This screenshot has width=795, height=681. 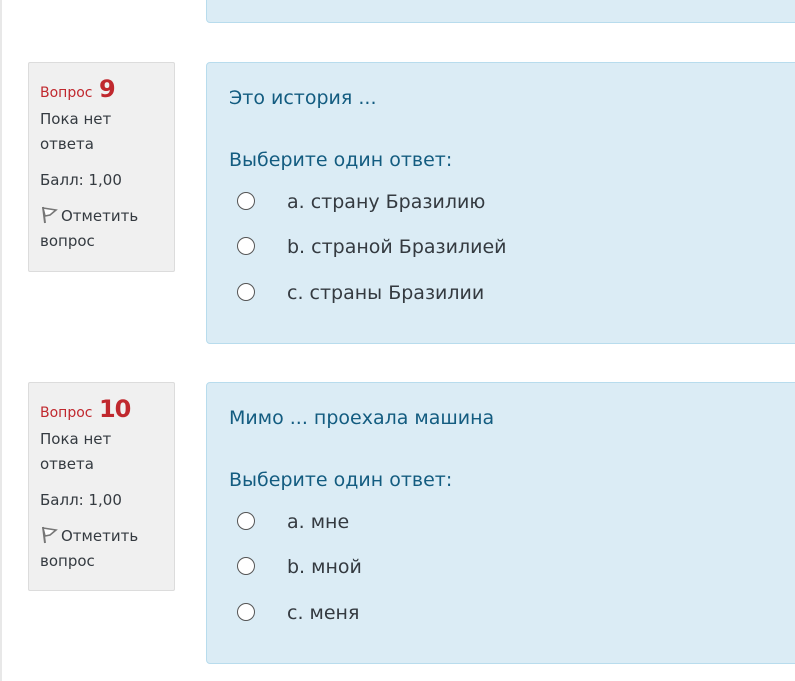 I want to click on previous-question-content, so click(x=500, y=11).